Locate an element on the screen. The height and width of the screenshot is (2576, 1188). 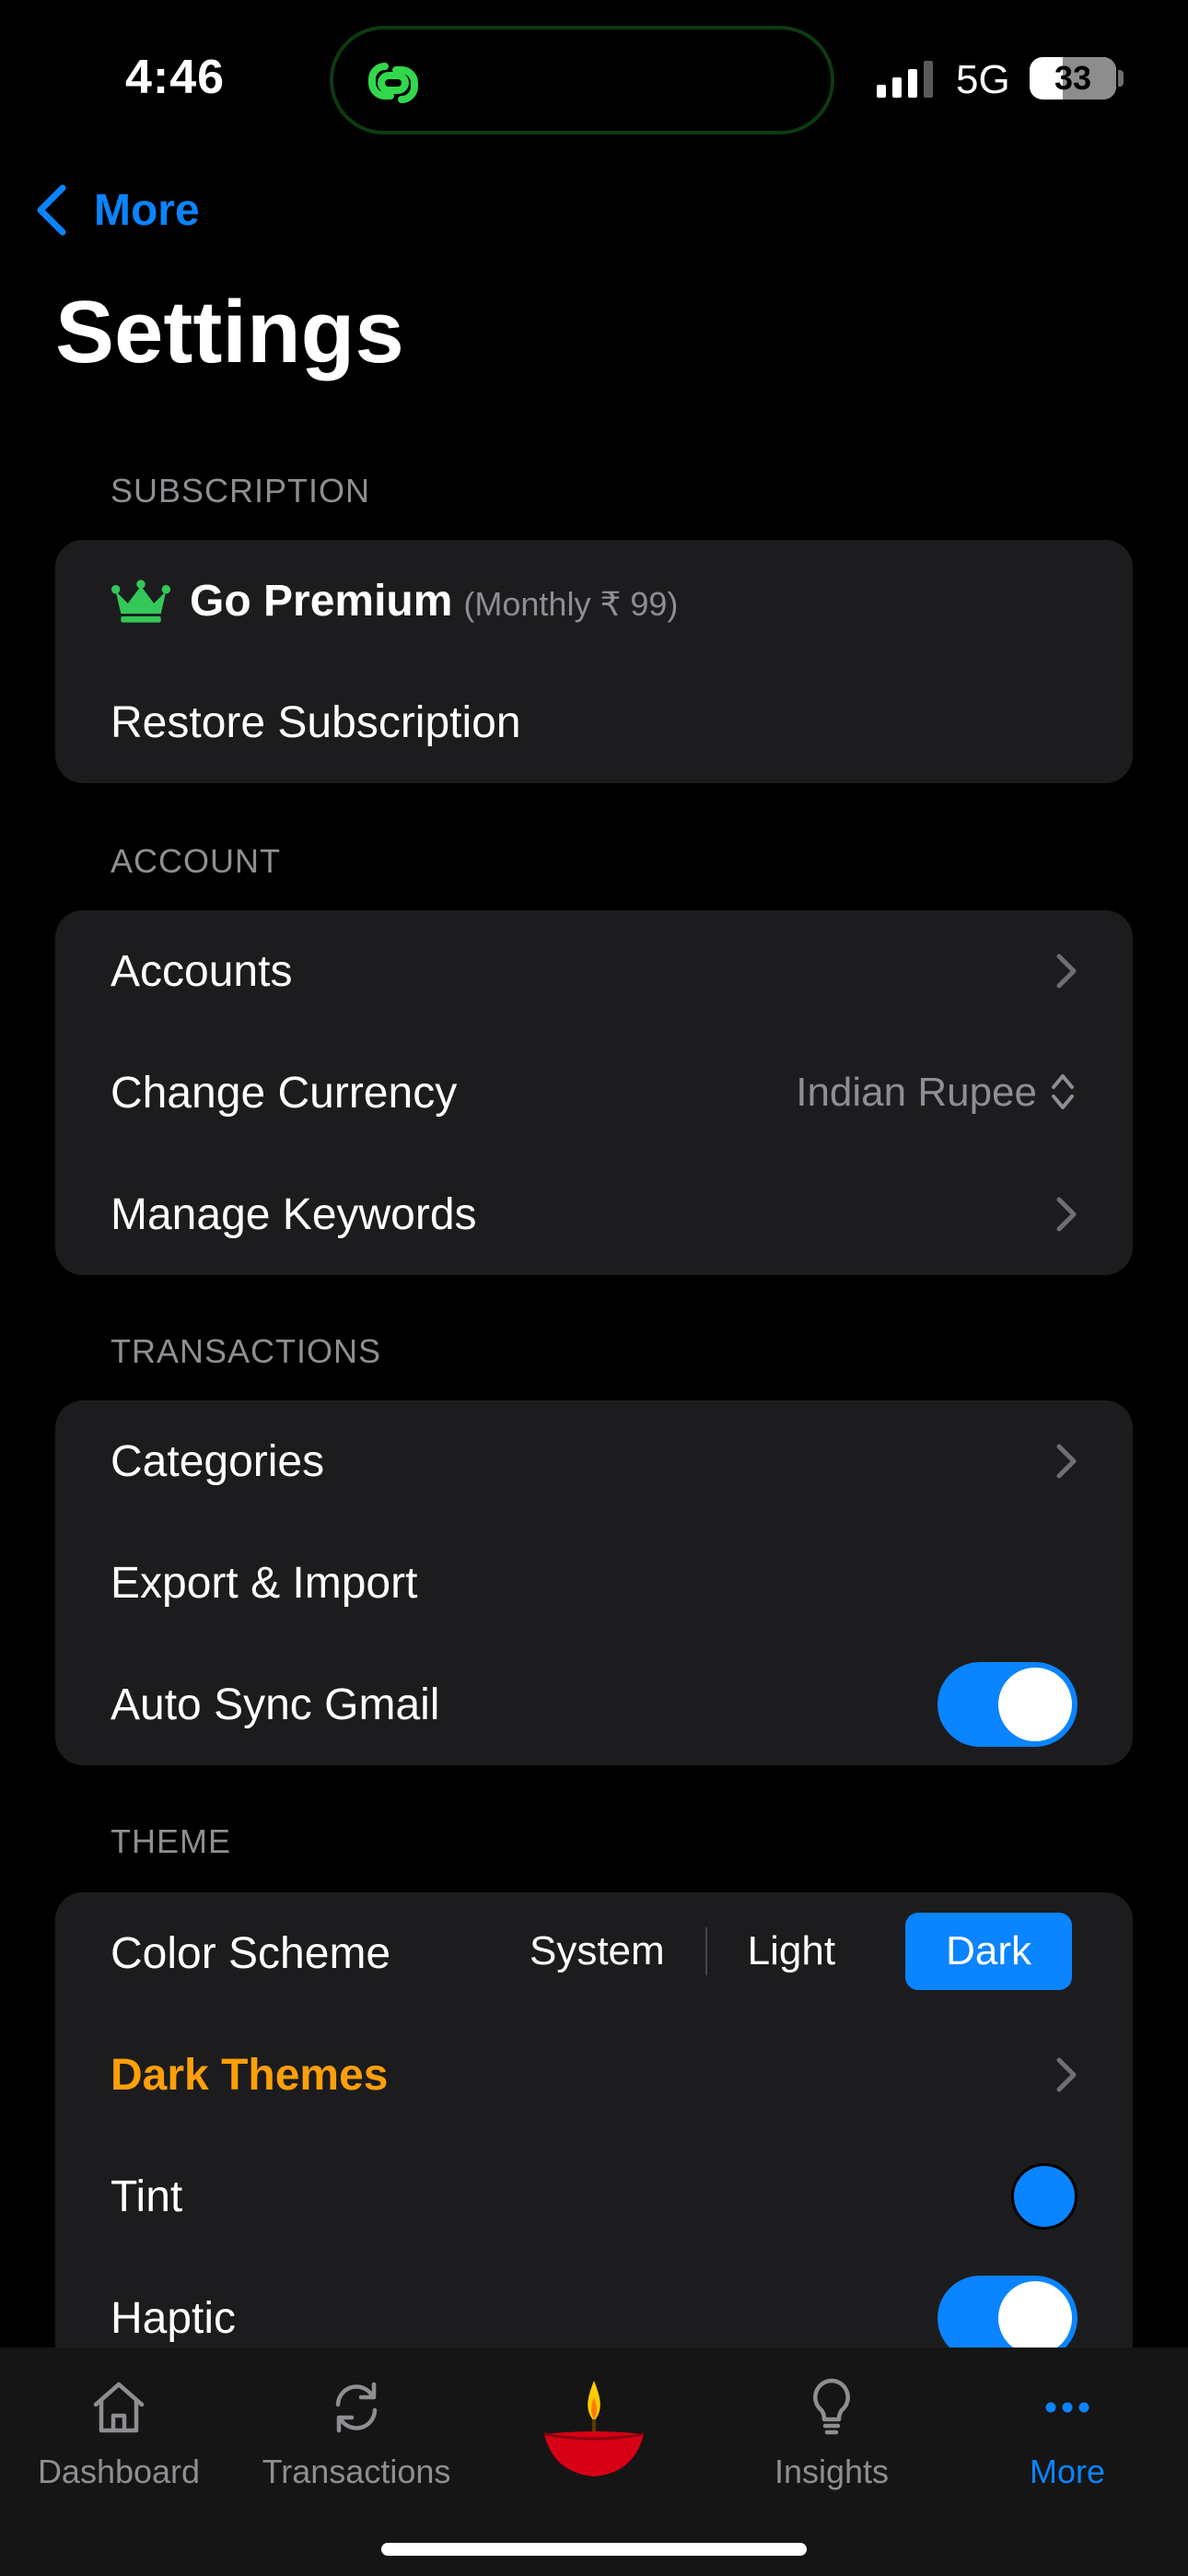
color-scheme-segmented-control: System Light Dark is located at coordinates (780, 1951).